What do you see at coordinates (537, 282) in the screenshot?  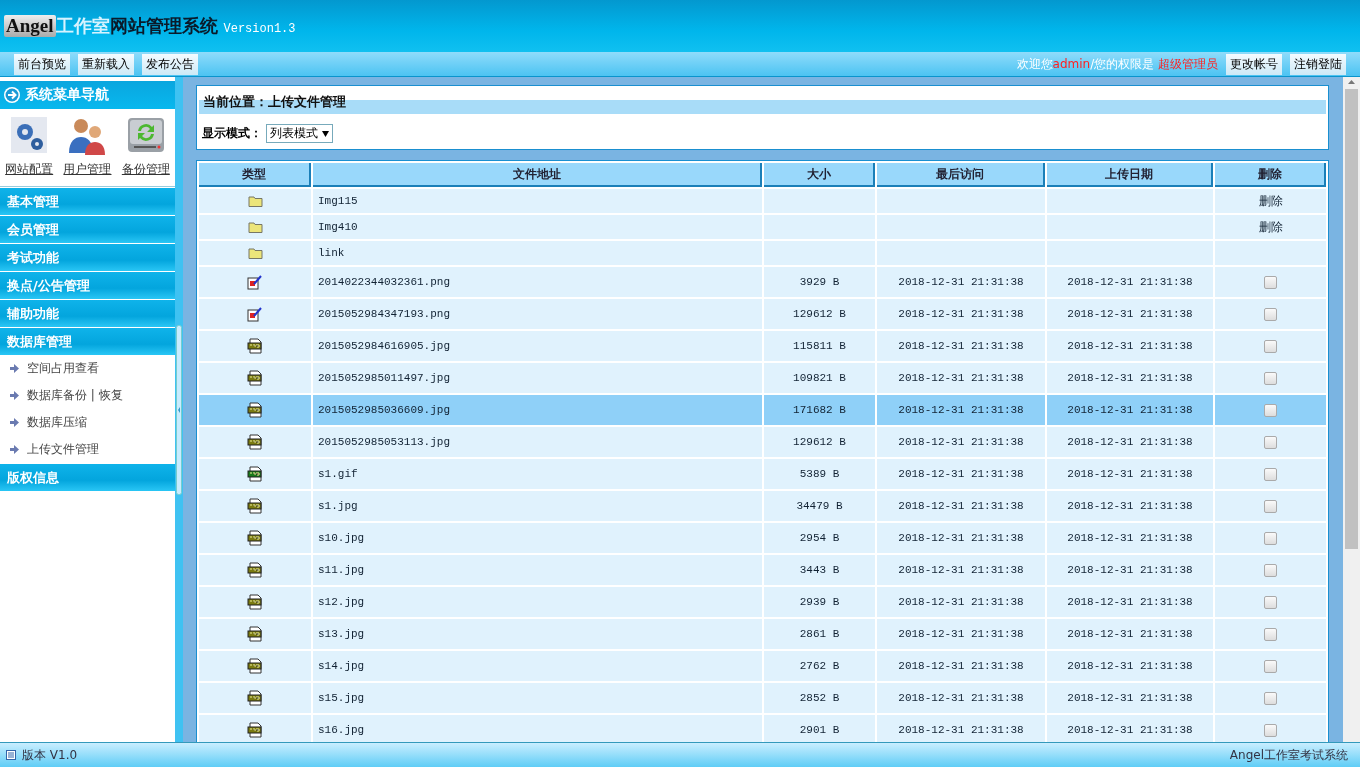 I see `file-name-cell: 2014022344032361.png` at bounding box center [537, 282].